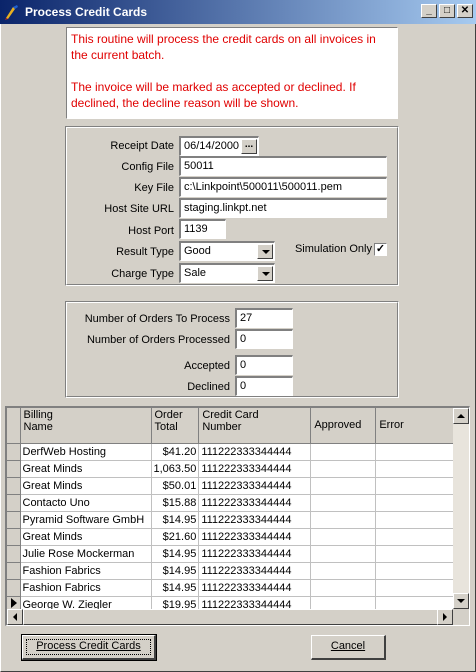  I want to click on cancel-button: Cancel, so click(348, 647).